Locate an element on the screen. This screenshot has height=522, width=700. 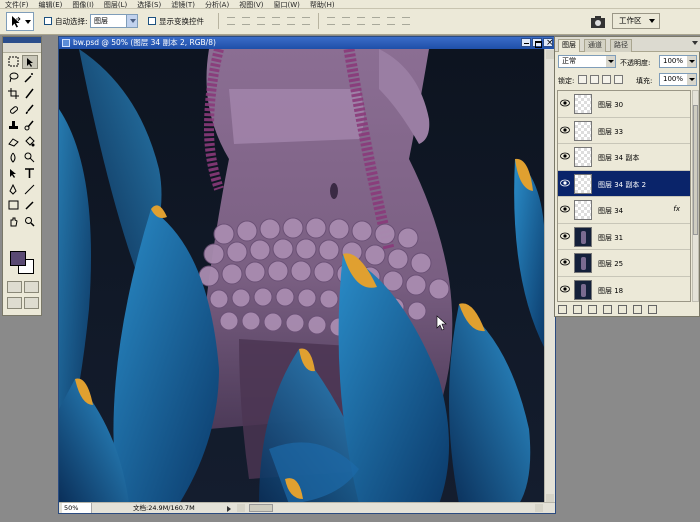
notes-tool is located at coordinates (14, 206).